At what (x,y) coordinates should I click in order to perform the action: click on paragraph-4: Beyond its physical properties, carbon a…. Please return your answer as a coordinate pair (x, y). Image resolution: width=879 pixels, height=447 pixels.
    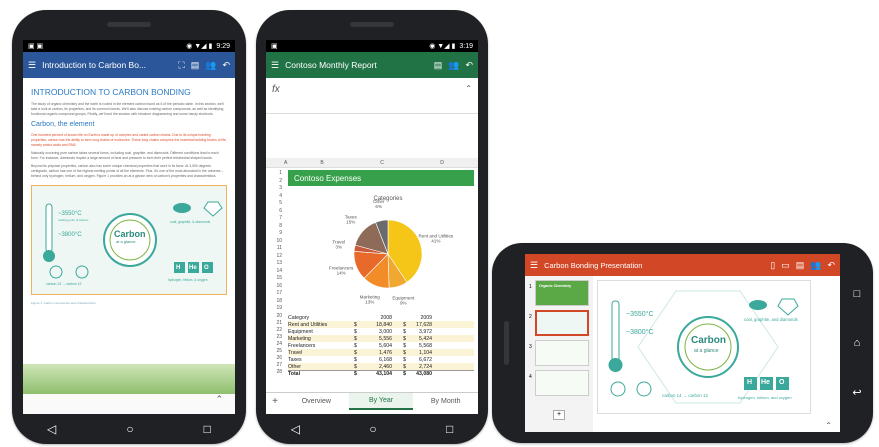
    Looking at the image, I should click on (127, 171).